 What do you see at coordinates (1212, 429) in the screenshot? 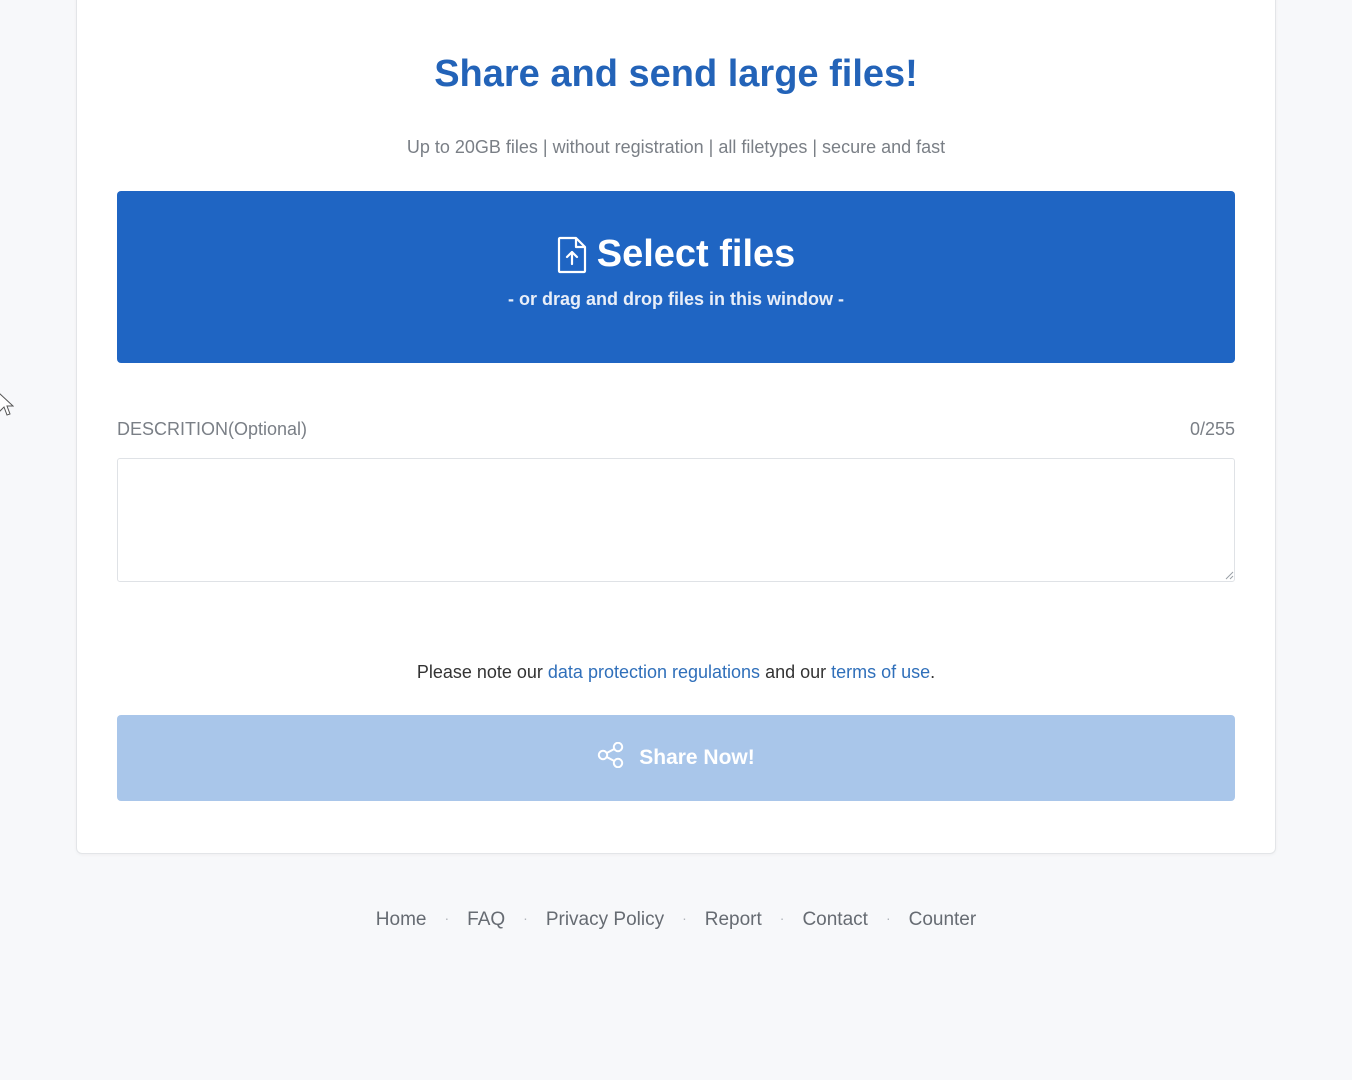
I see `description-char-counter: 0/255` at bounding box center [1212, 429].